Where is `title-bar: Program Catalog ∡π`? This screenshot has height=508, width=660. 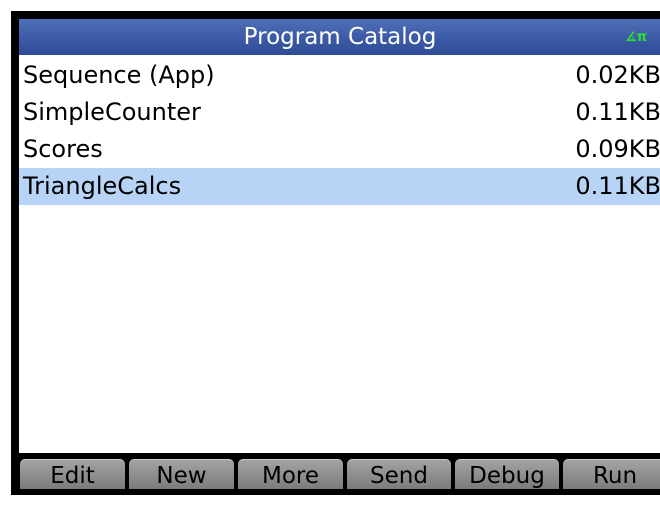 title-bar: Program Catalog ∡π is located at coordinates (339, 37).